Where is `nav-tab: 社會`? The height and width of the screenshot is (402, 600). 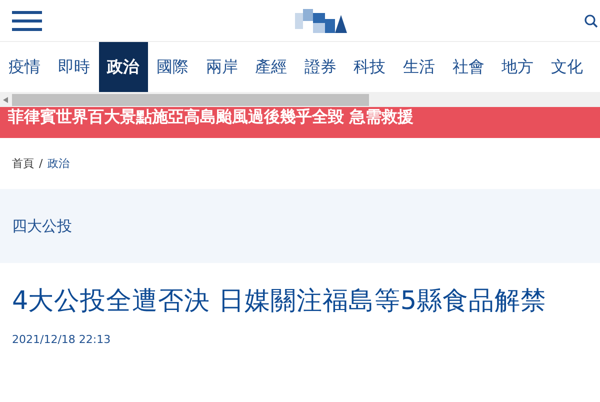 nav-tab: 社會 is located at coordinates (468, 67).